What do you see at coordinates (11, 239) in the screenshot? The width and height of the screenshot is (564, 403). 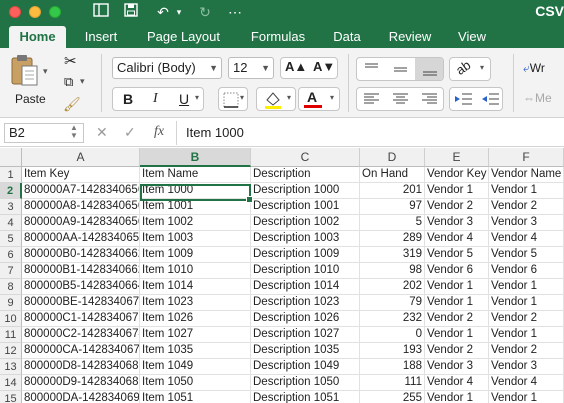 I see `row-header: 5` at bounding box center [11, 239].